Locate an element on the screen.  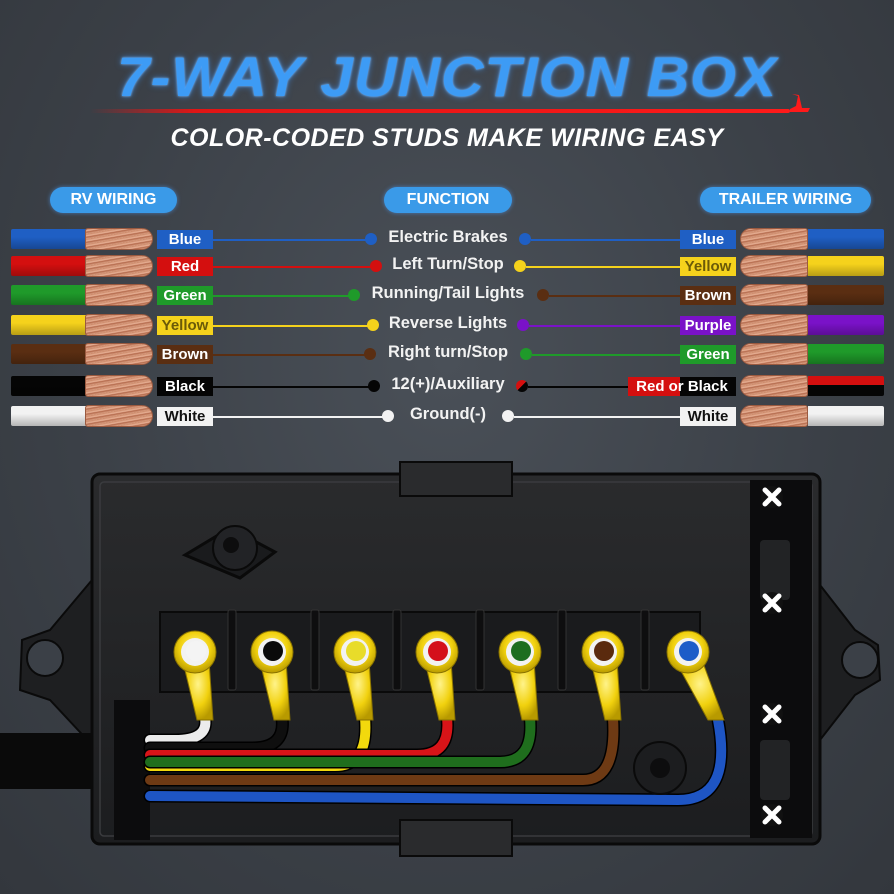
underline-tip-icon is located at coordinates (800, 103).